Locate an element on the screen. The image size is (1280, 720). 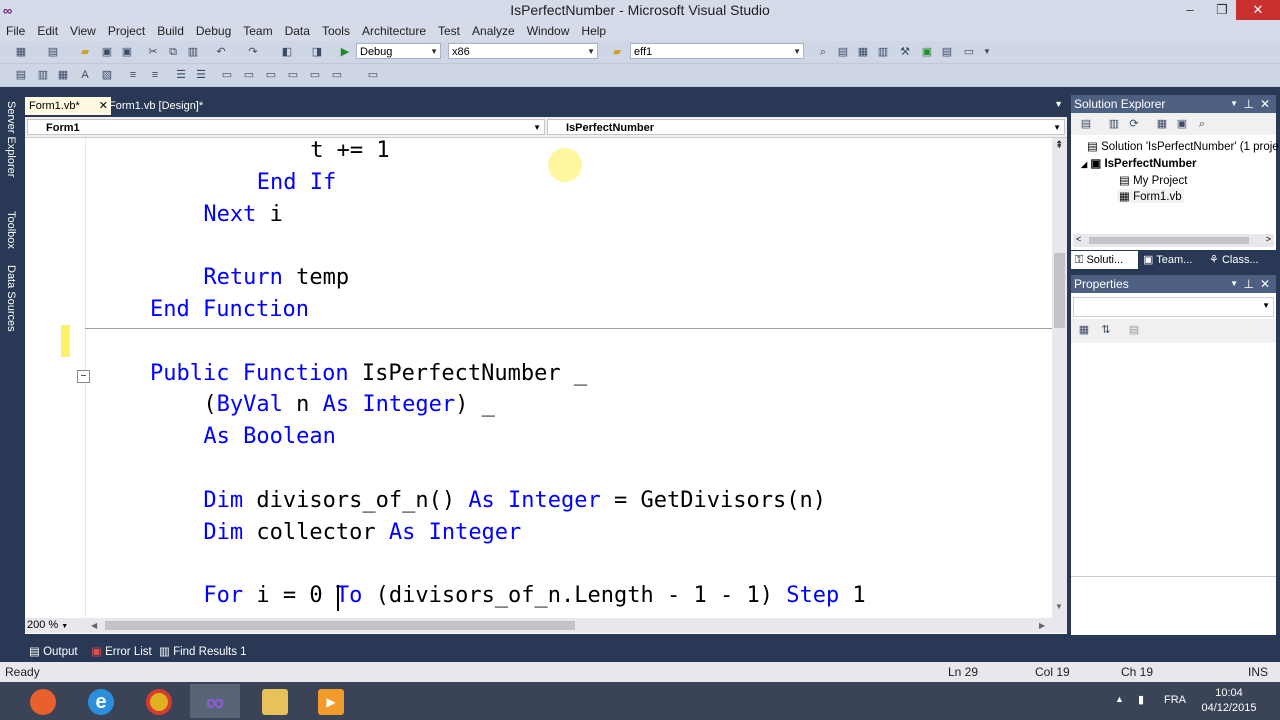
start-debugging-icon: ▶ is located at coordinates (345, 52).